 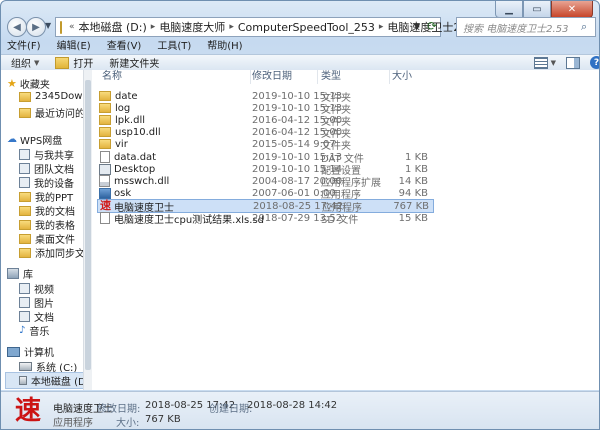 What do you see at coordinates (123, 108) in the screenshot?
I see `file-name: log` at bounding box center [123, 108].